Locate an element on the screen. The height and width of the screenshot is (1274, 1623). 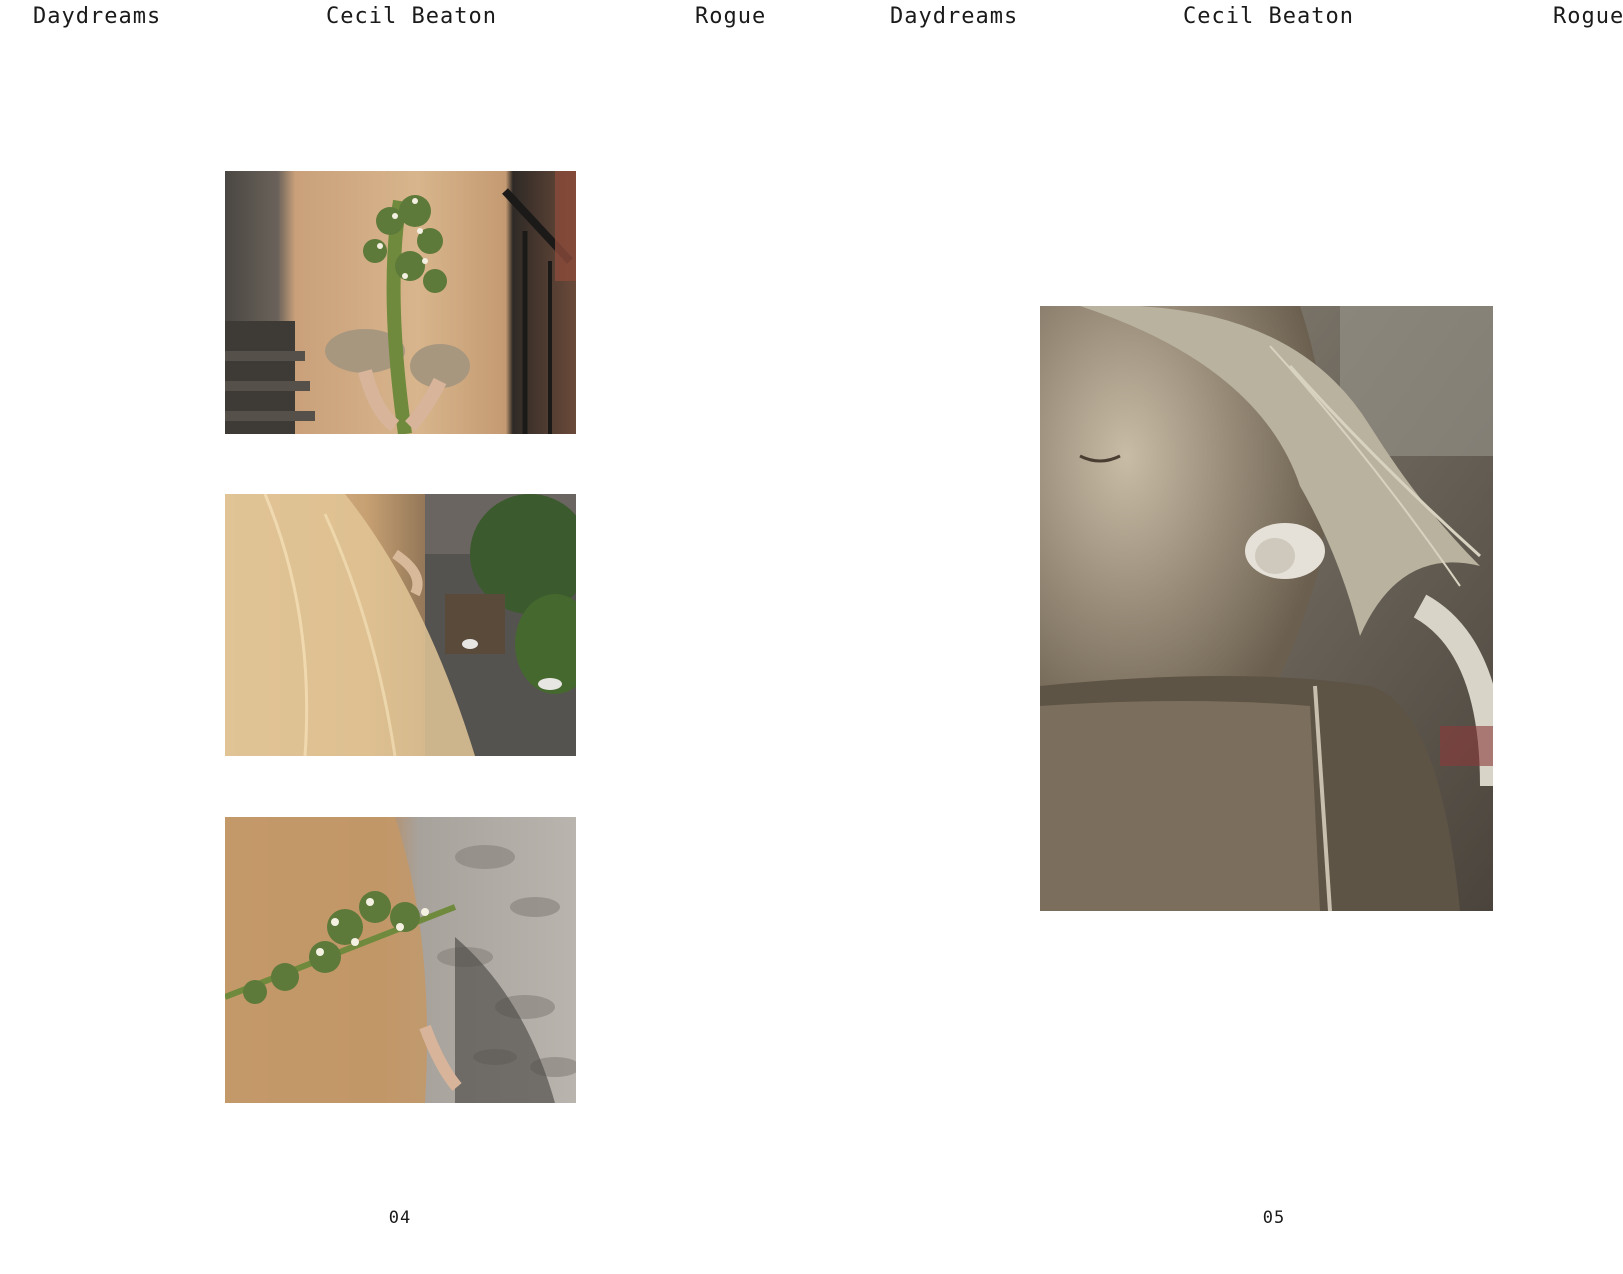
photo-bouquet-behind-back is located at coordinates (400, 302).